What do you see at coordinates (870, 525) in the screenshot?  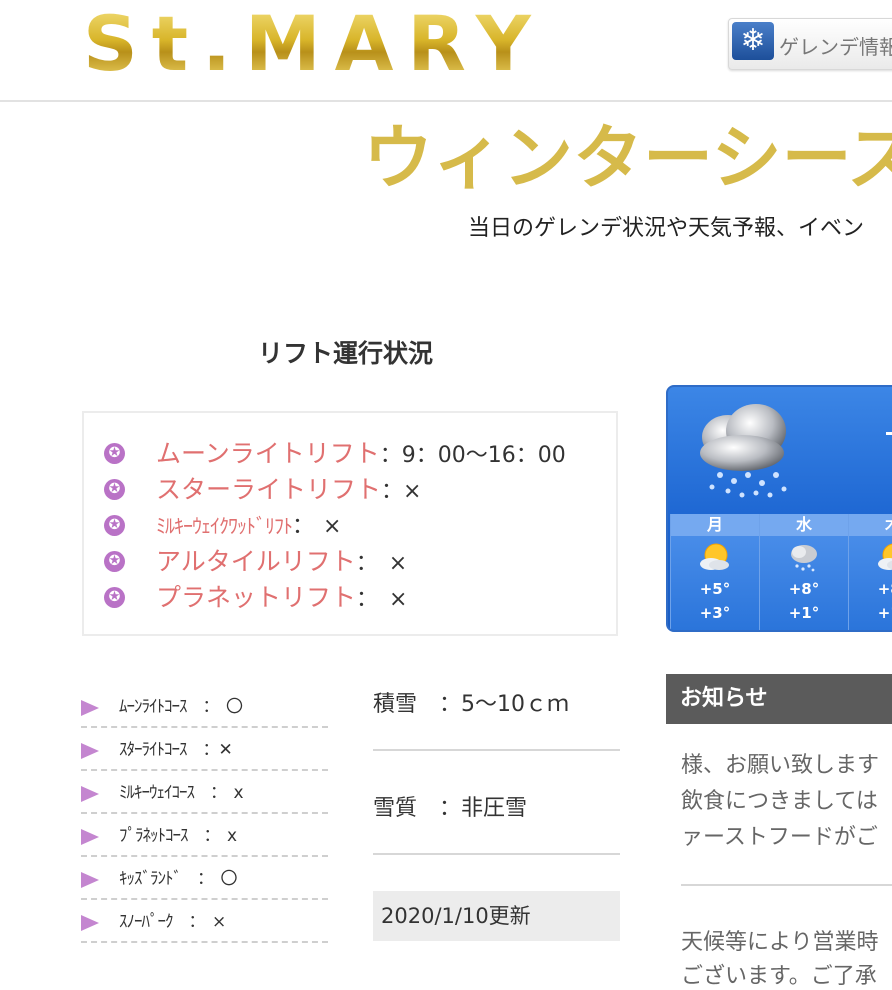 I see `forecast-day-name: 木` at bounding box center [870, 525].